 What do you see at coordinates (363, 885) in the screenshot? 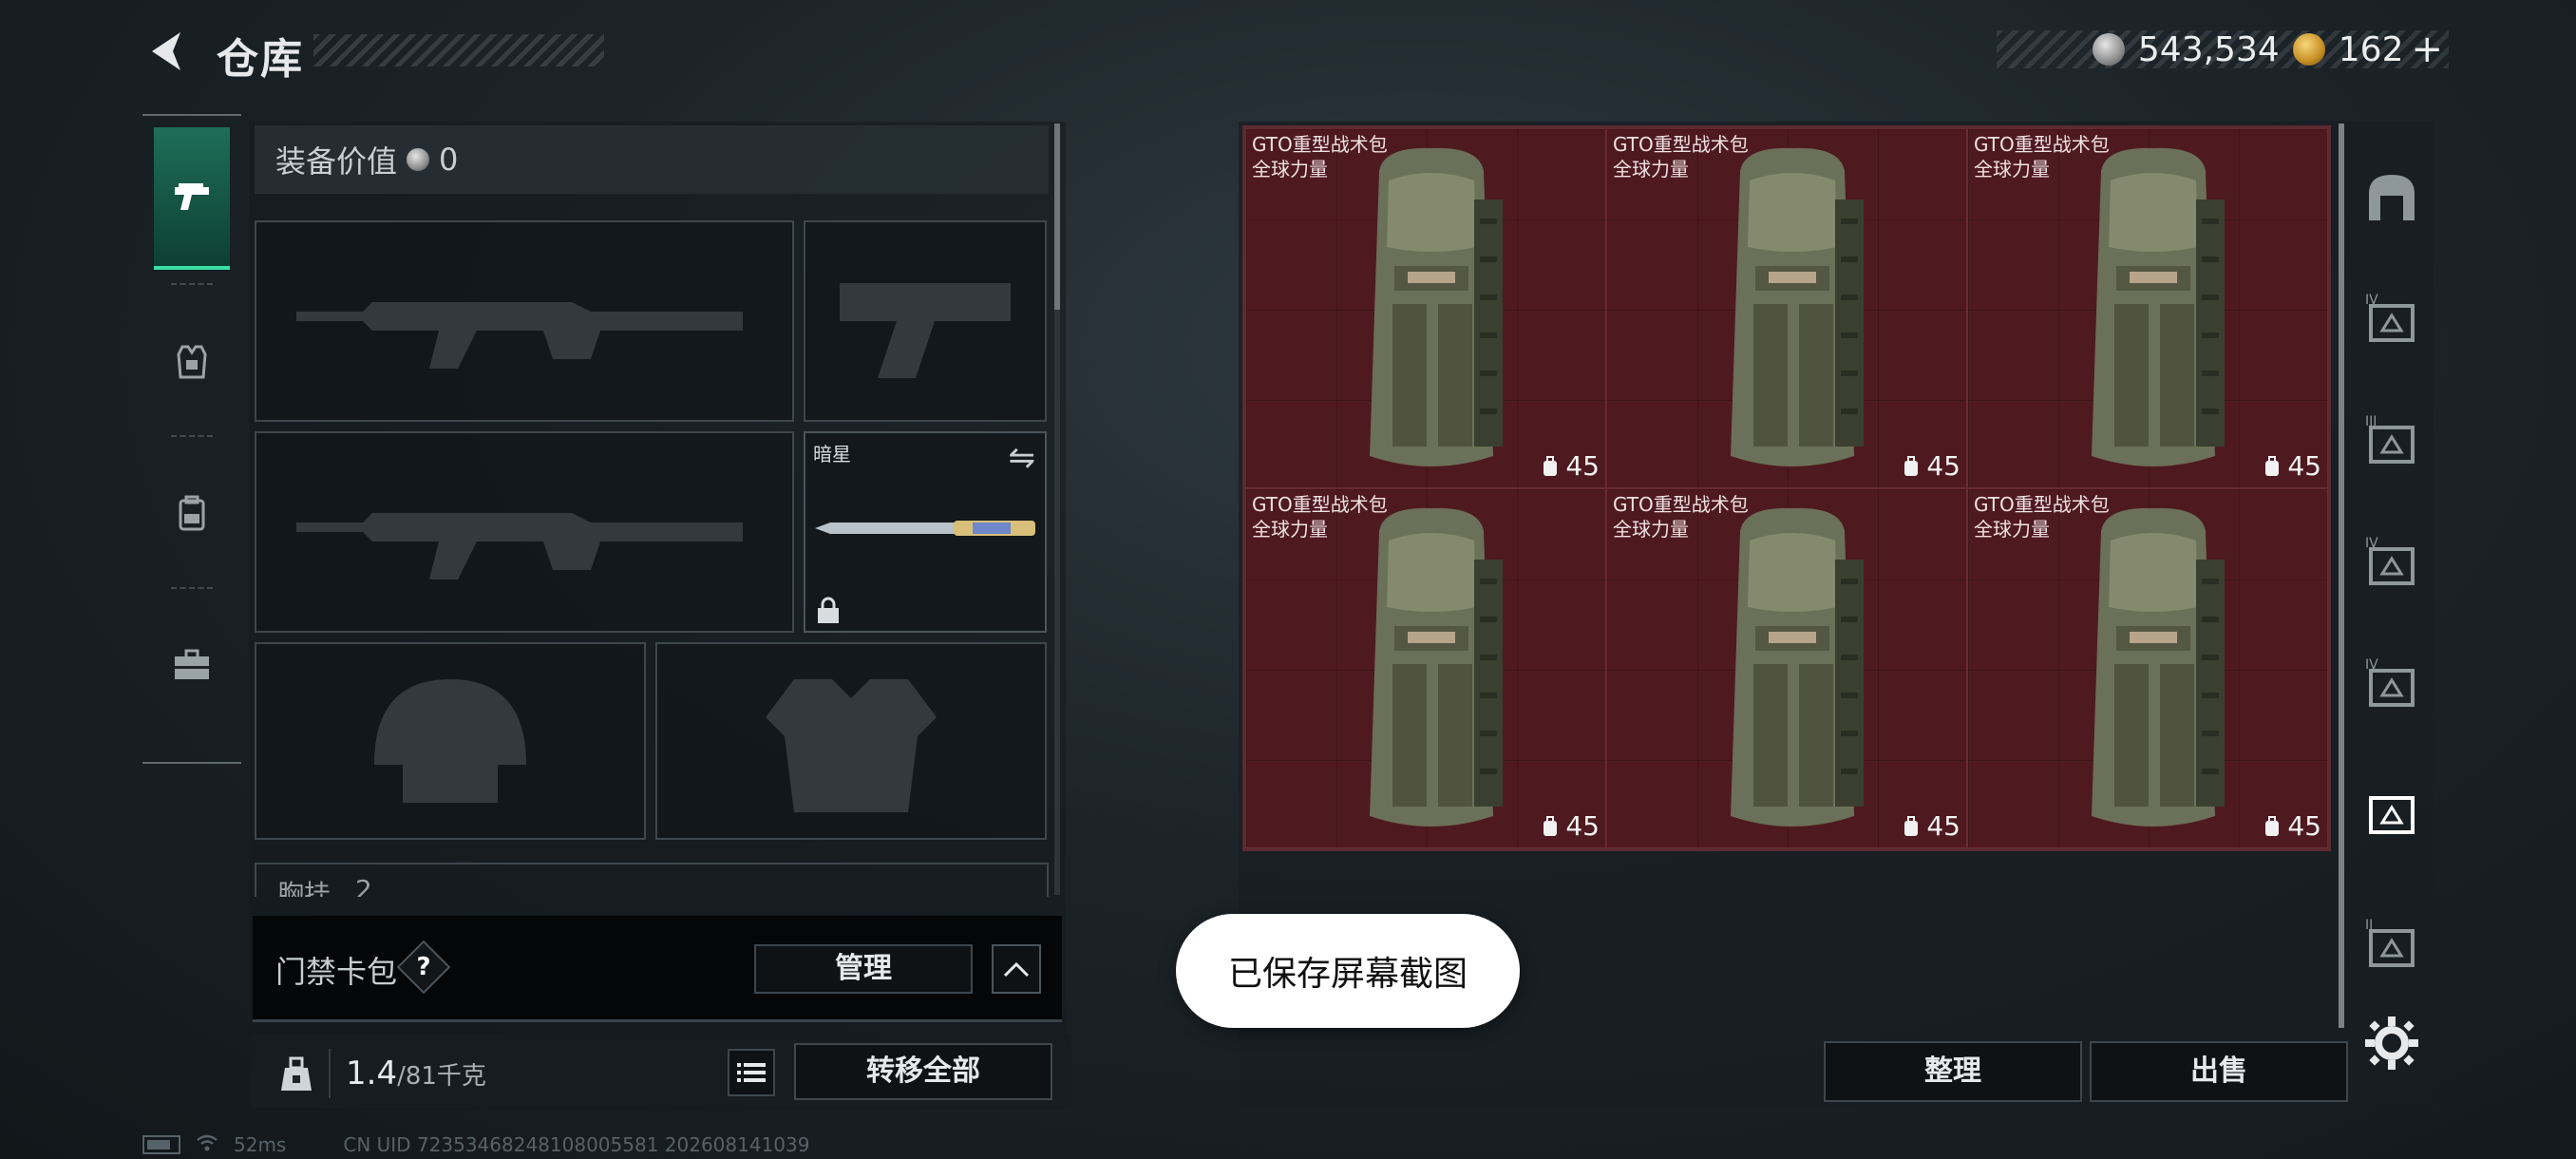
I see `chest-rig-extra: 2` at bounding box center [363, 885].